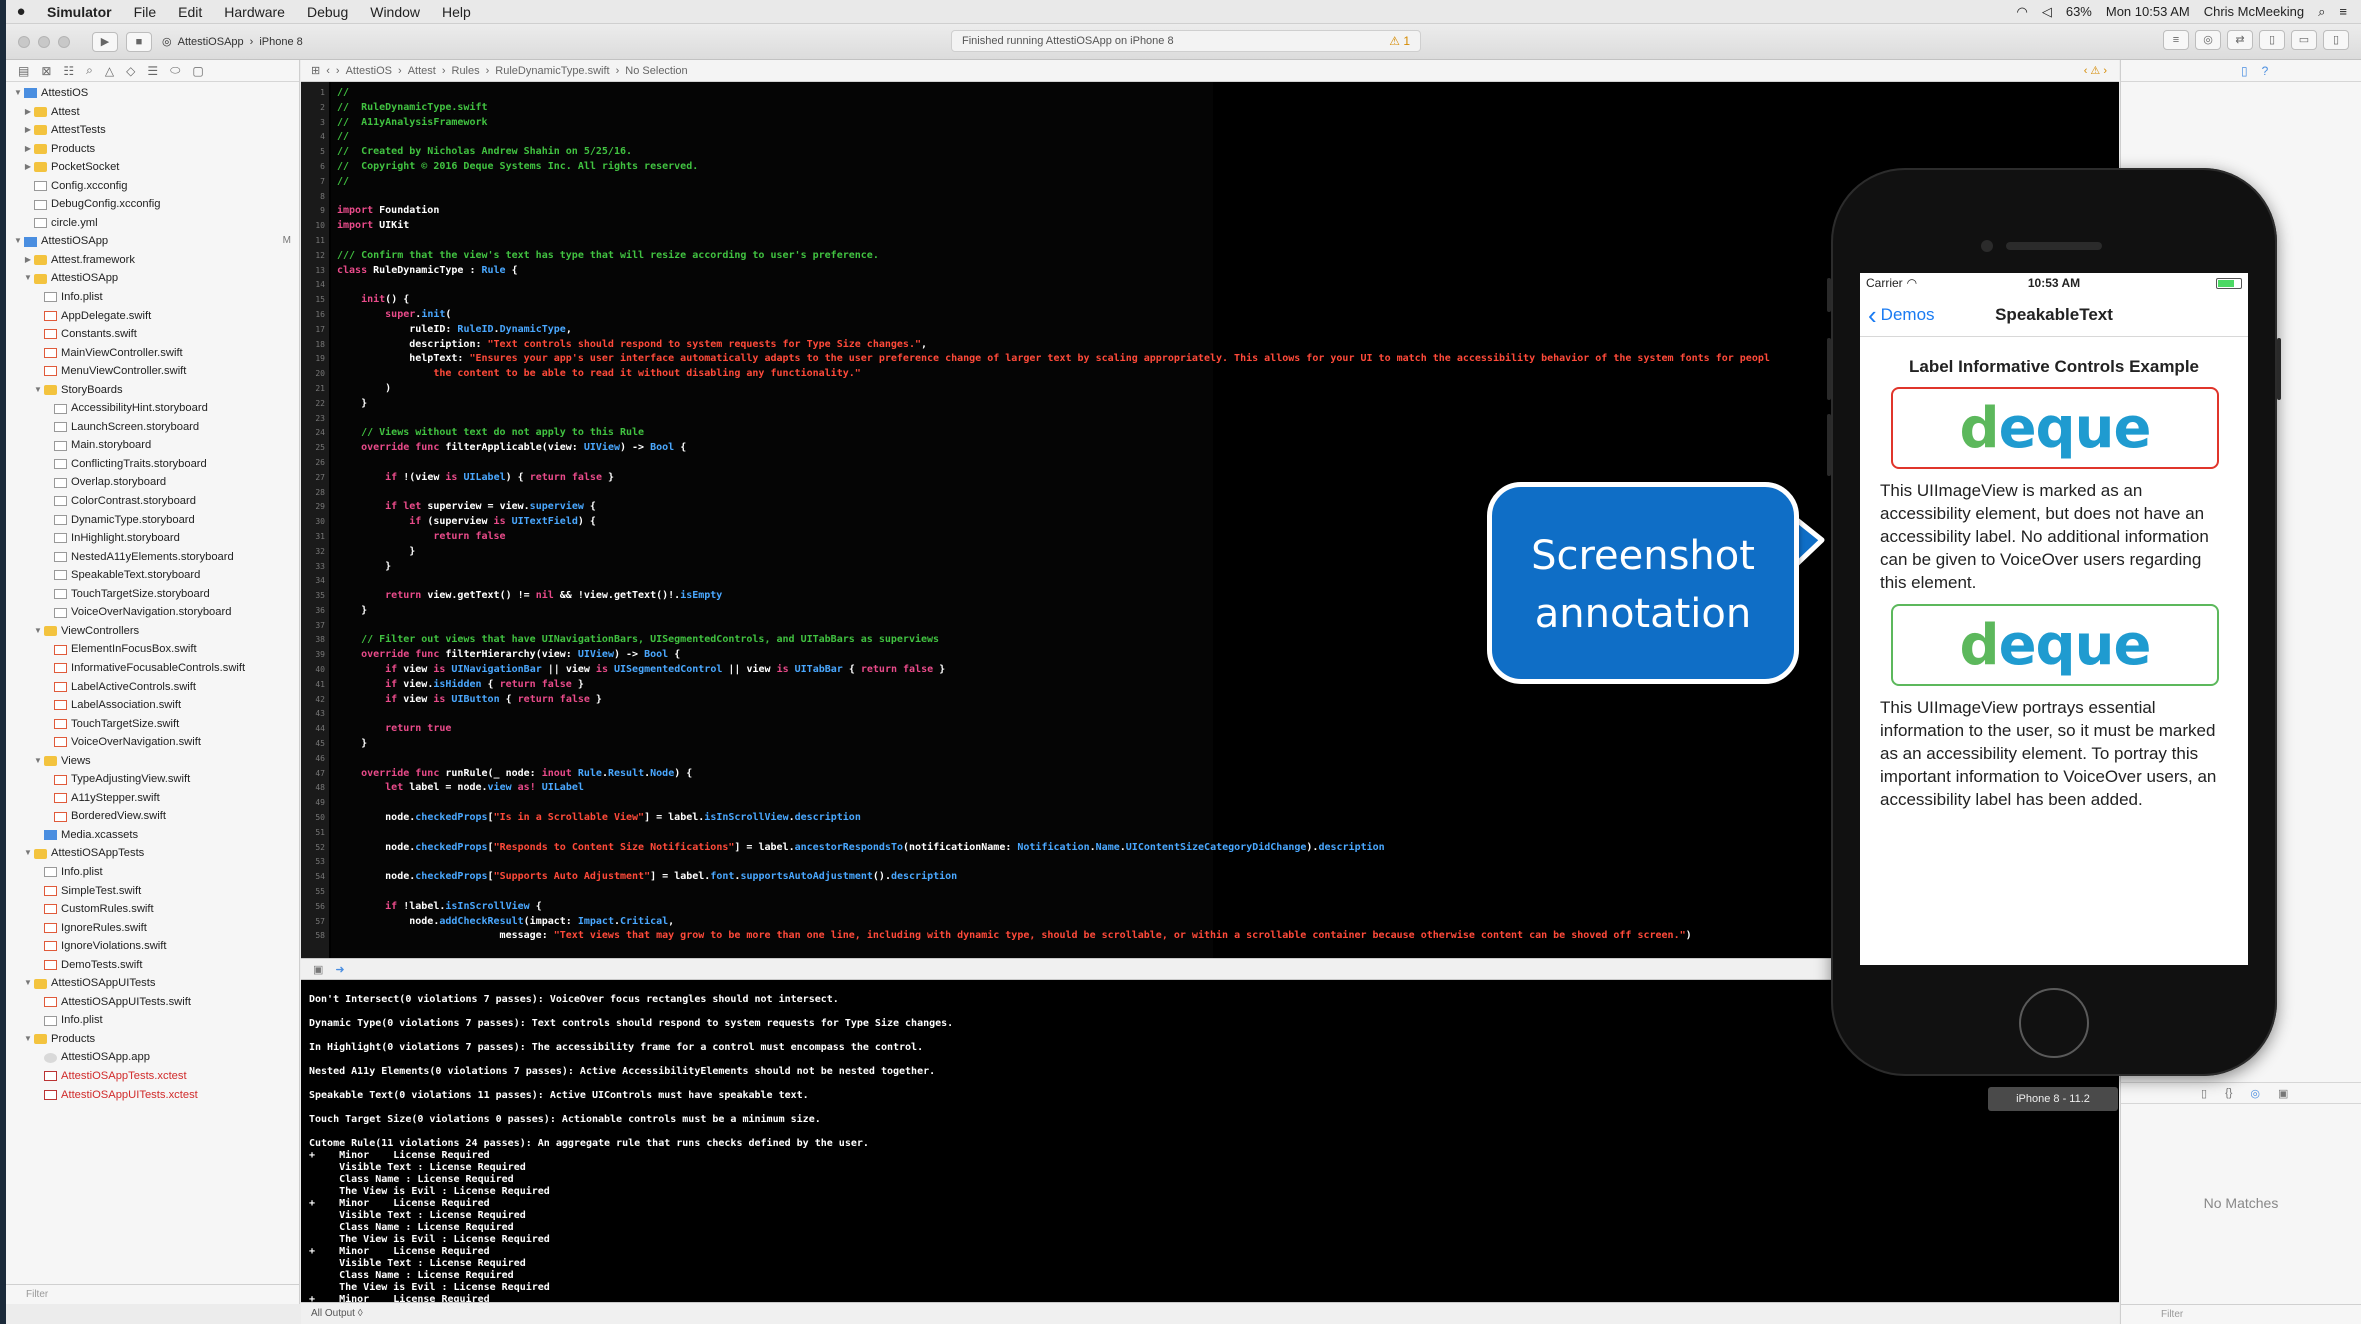 The image size is (2361, 1324). Describe the element at coordinates (2254, 11) in the screenshot. I see `menu-user: Chris McMeeking` at that location.